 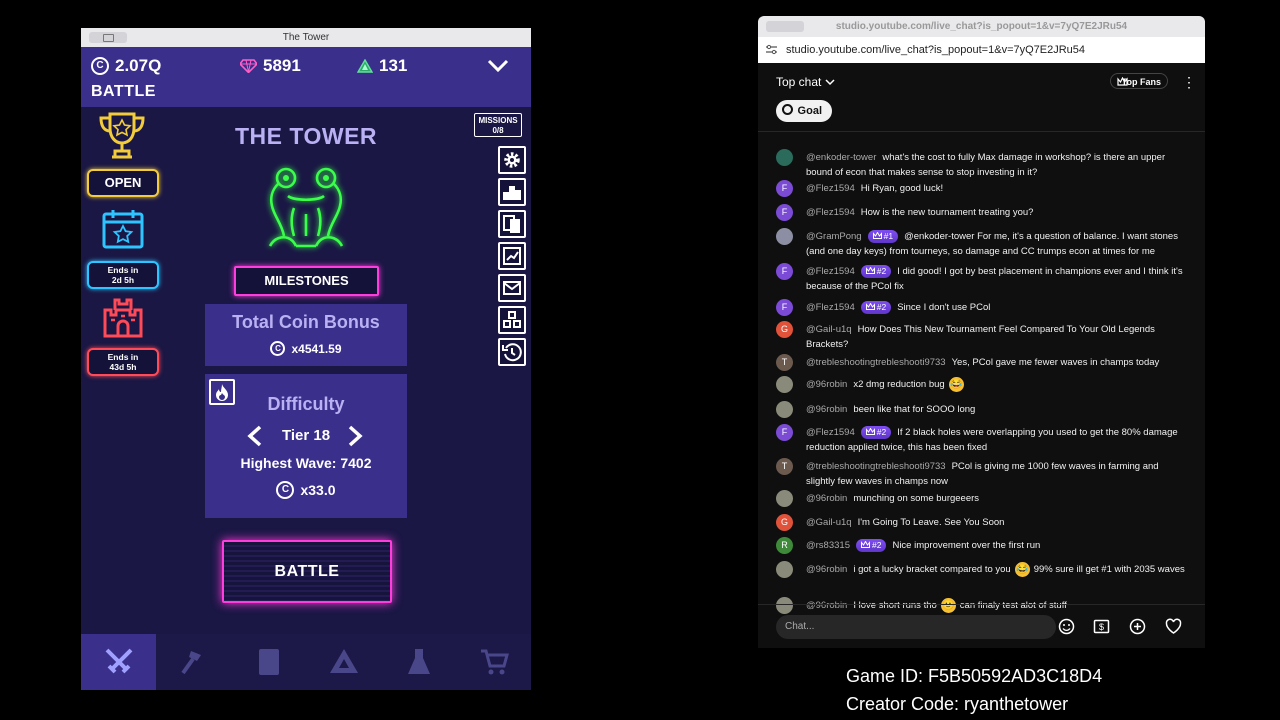 I want to click on gear-icon, so click(x=512, y=160).